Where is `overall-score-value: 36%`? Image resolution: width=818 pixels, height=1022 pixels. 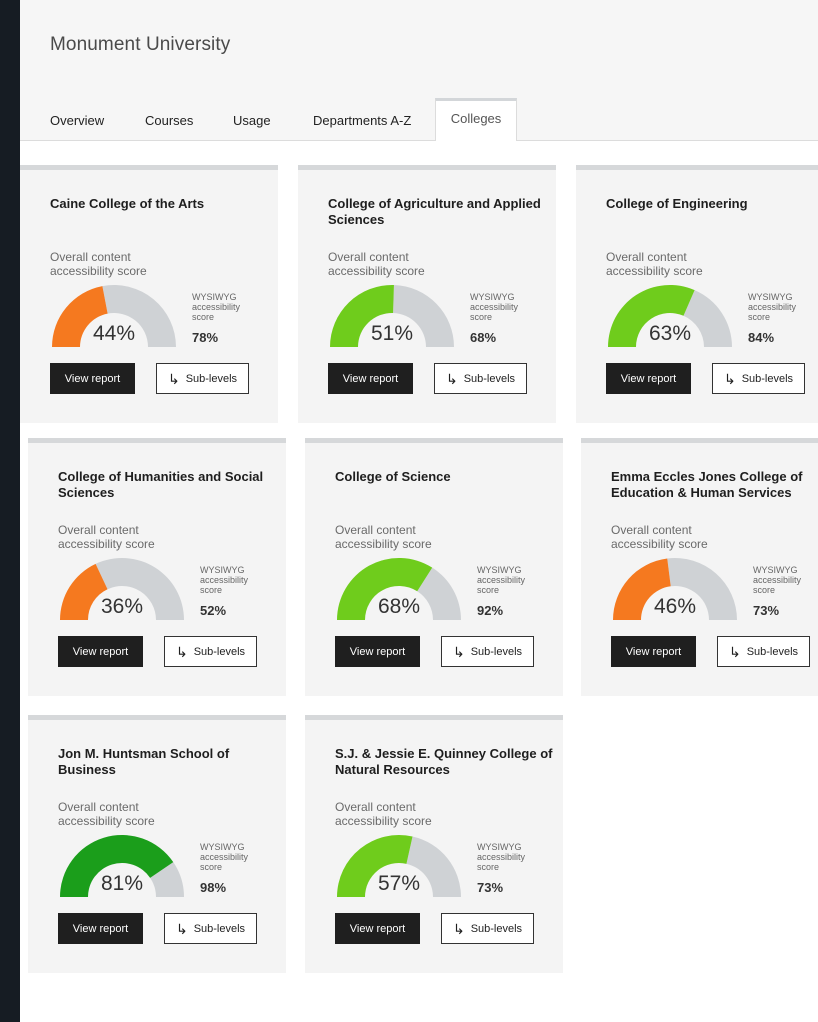 overall-score-value: 36% is located at coordinates (122, 606).